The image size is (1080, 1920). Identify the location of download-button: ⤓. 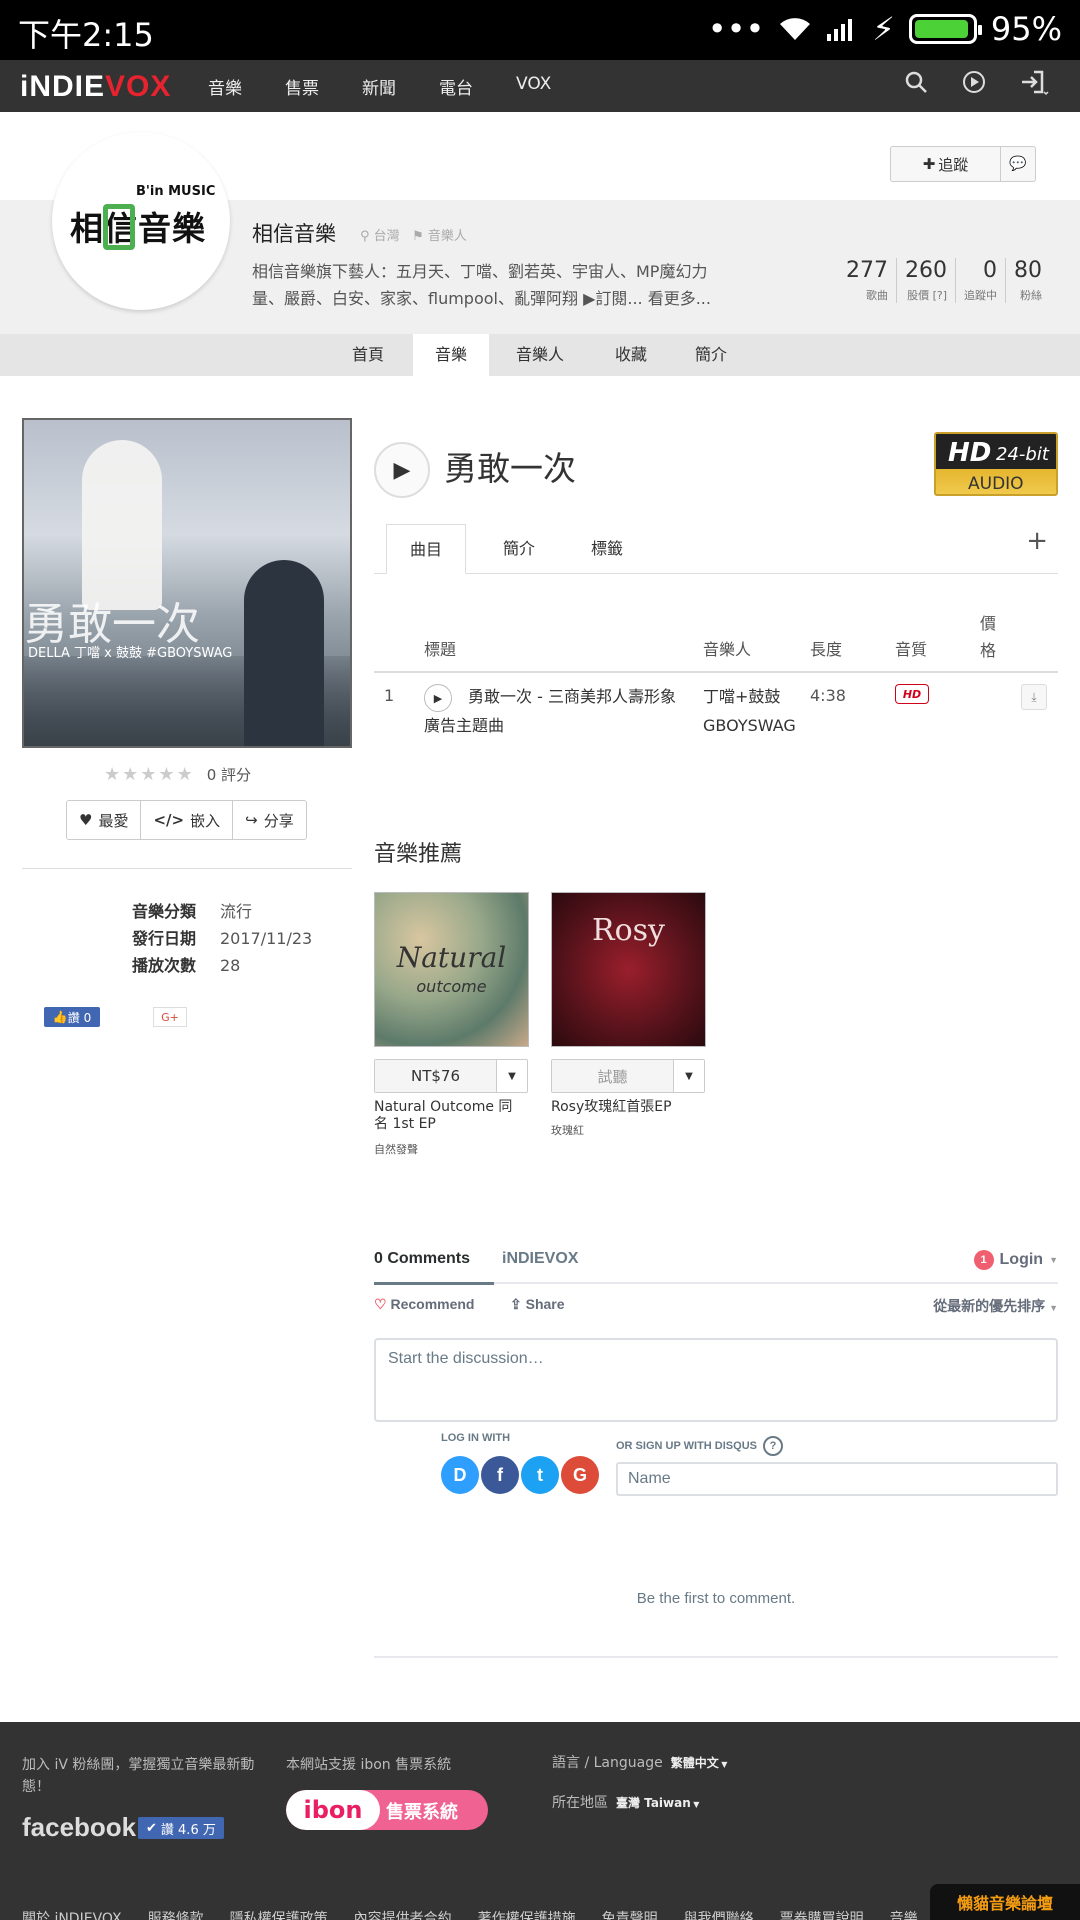
(1034, 697).